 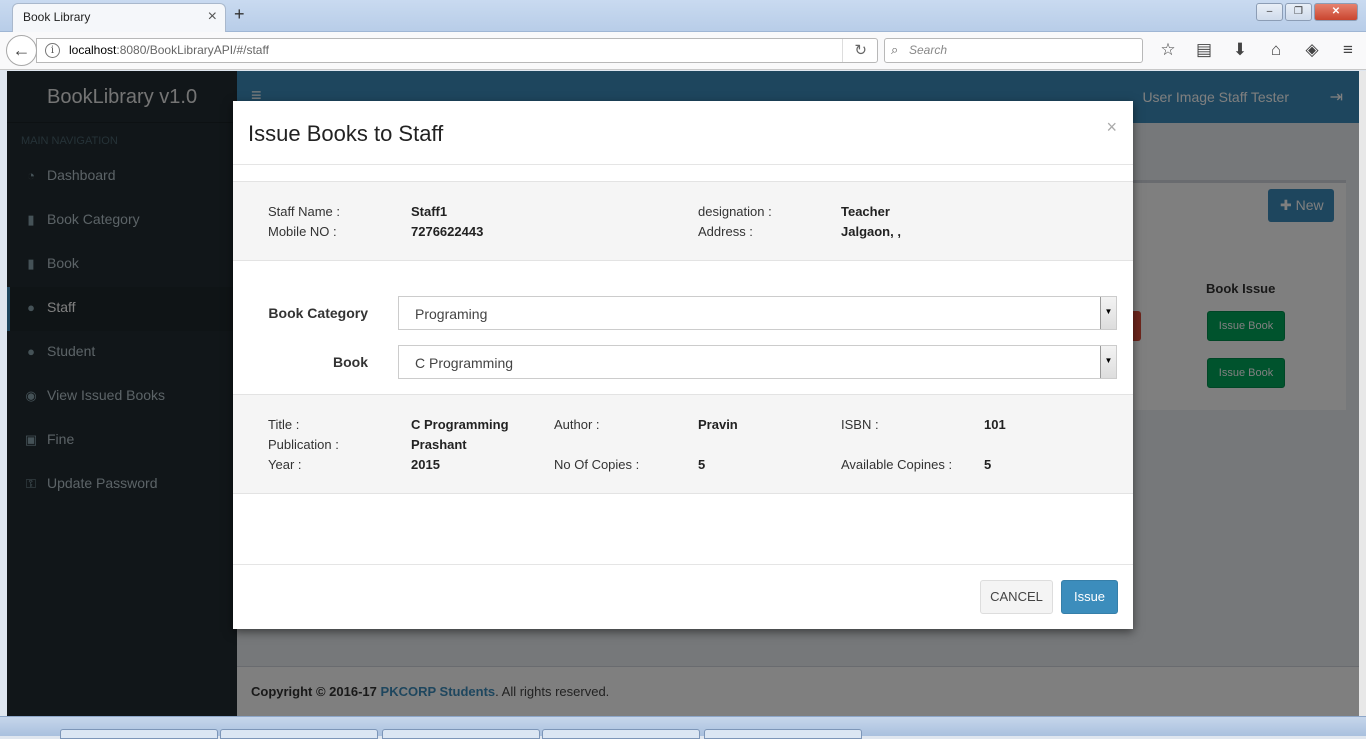 I want to click on home-icon: ⌂, so click(x=1276, y=50).